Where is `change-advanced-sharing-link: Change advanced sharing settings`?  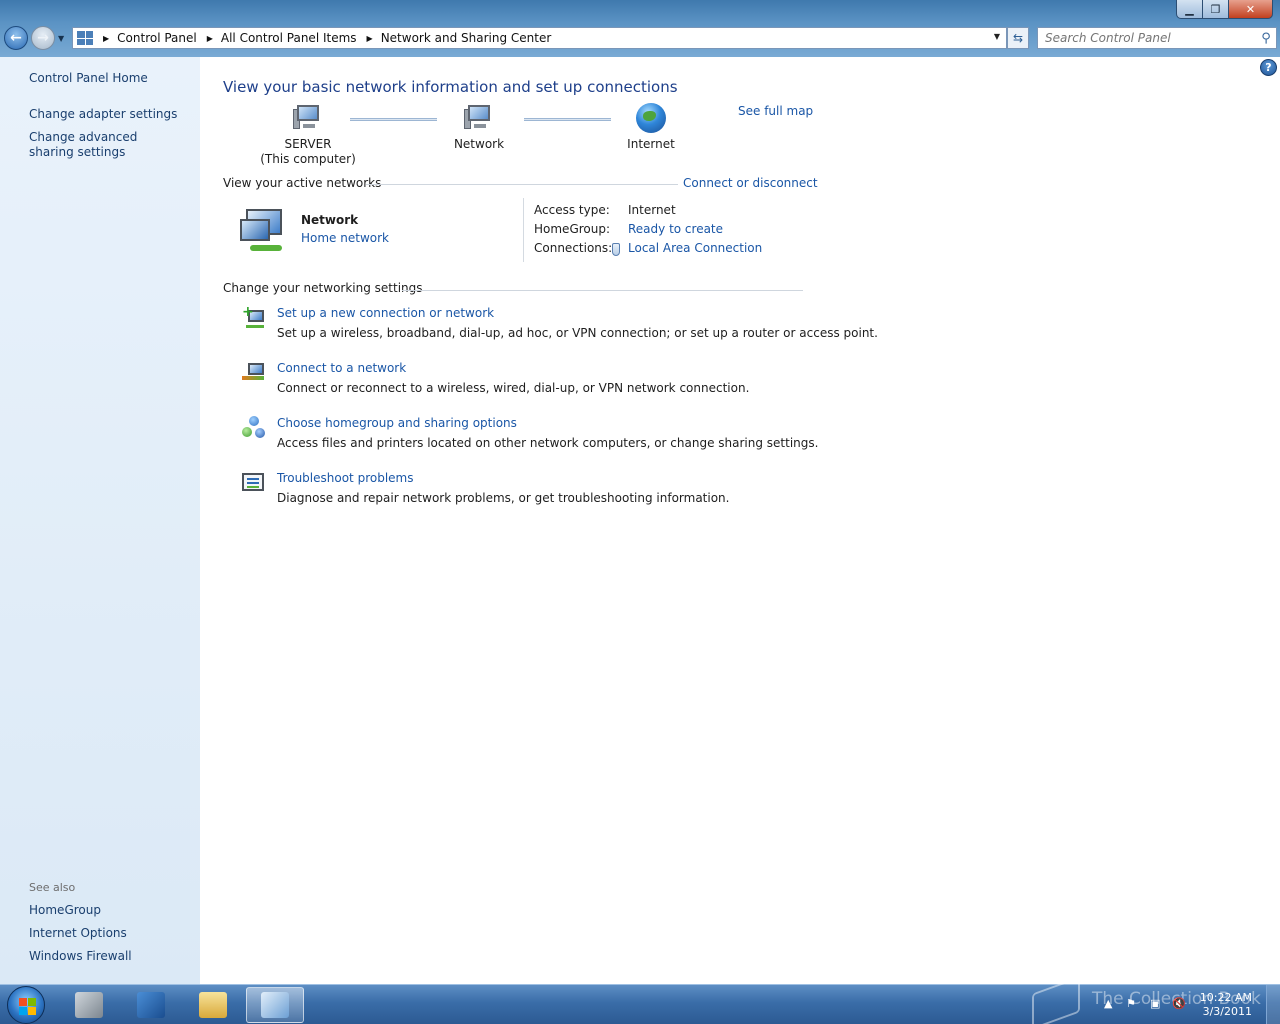 change-advanced-sharing-link: Change advanced sharing settings is located at coordinates (104, 145).